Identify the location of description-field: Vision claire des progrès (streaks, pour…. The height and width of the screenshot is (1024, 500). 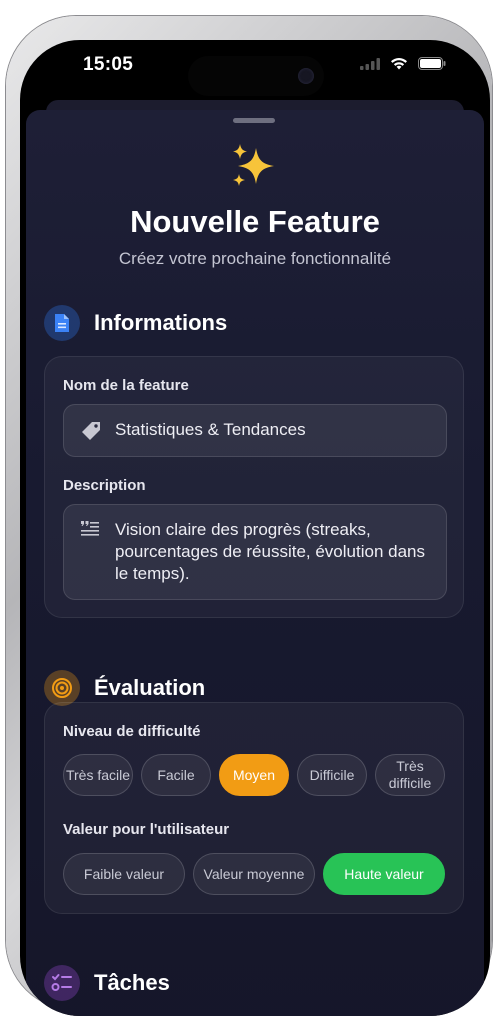
(255, 552).